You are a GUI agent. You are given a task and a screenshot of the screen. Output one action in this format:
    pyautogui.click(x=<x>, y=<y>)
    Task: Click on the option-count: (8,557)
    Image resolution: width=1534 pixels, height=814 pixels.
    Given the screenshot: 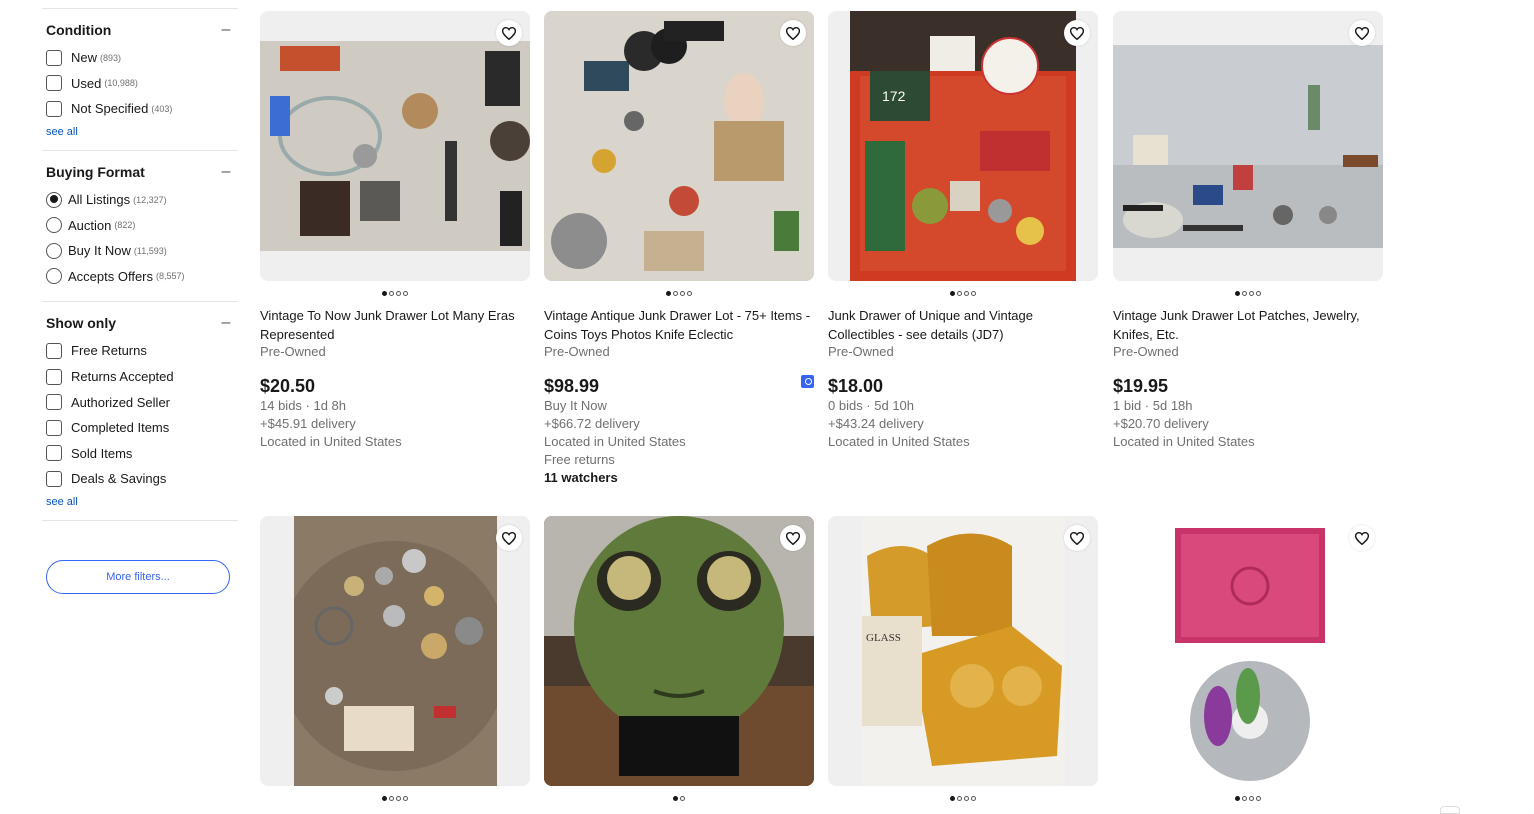 What is the action you would take?
    pyautogui.click(x=170, y=276)
    